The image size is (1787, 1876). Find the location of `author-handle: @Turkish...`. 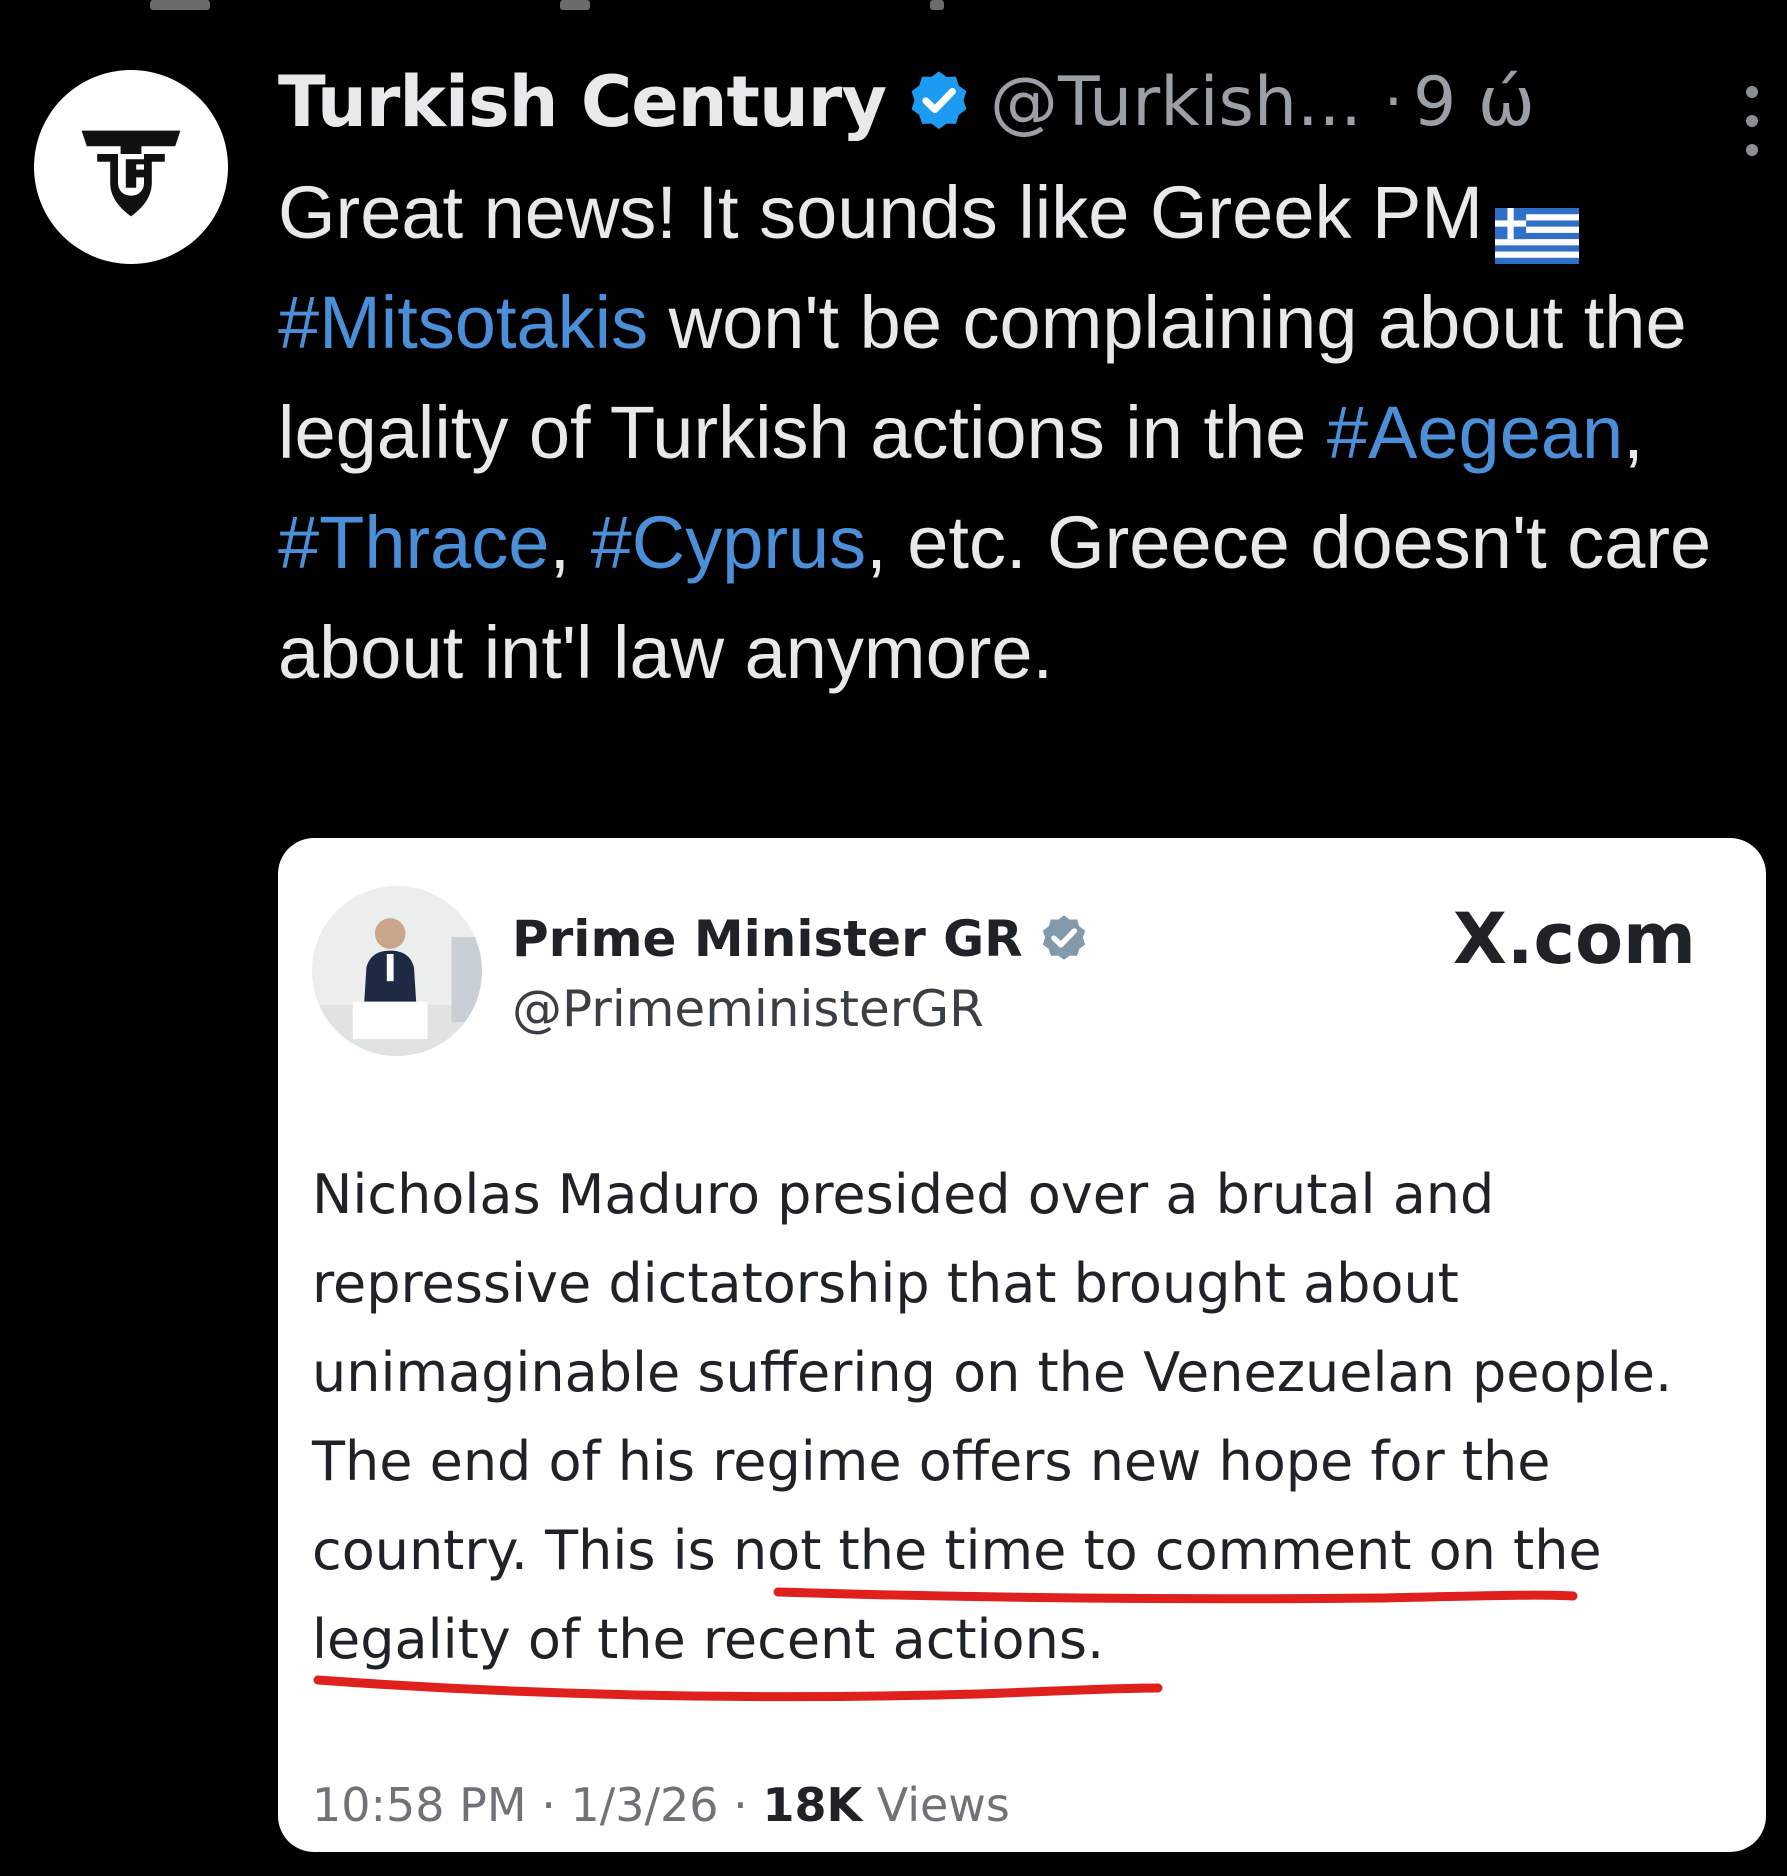

author-handle: @Turkish... is located at coordinates (1176, 102).